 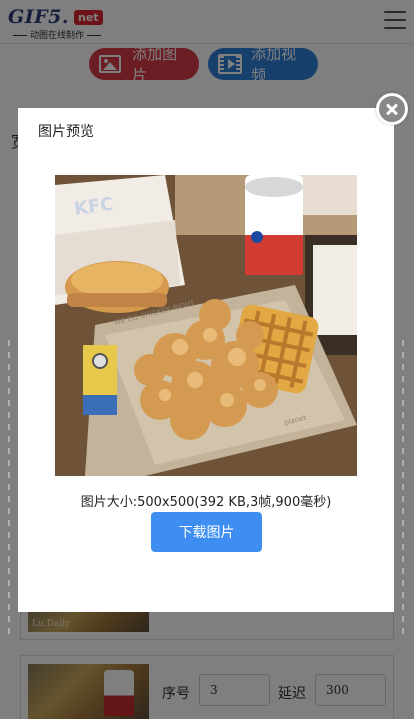 I want to click on download-image-button: 下载图片, so click(x=206, y=532).